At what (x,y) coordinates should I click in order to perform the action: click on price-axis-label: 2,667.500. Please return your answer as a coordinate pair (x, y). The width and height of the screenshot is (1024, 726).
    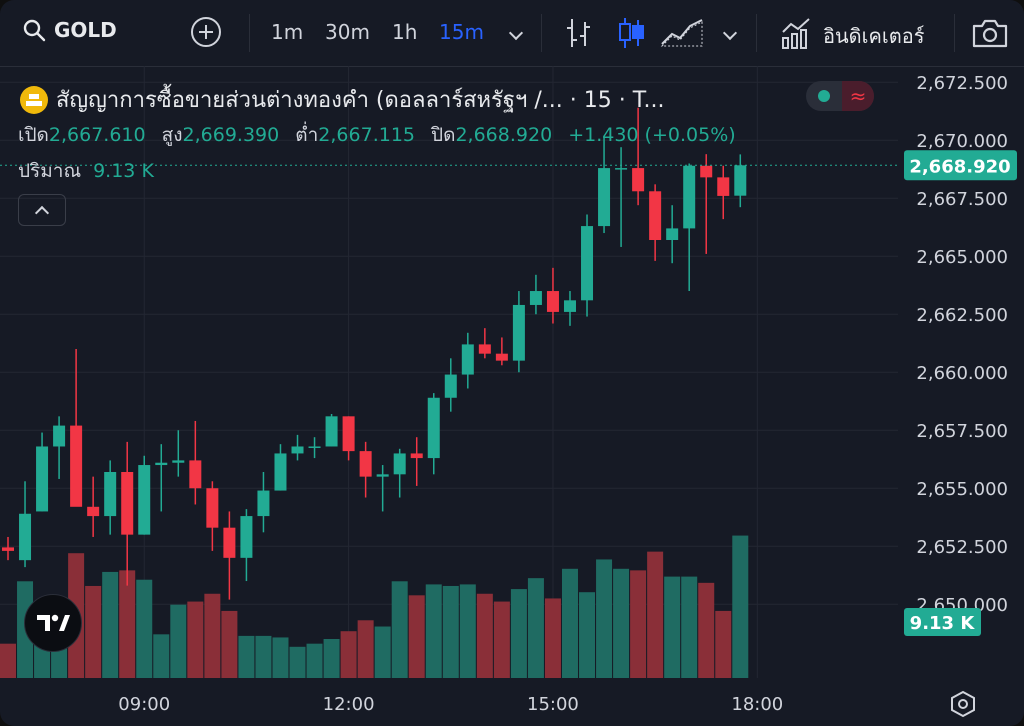
    Looking at the image, I should click on (962, 199).